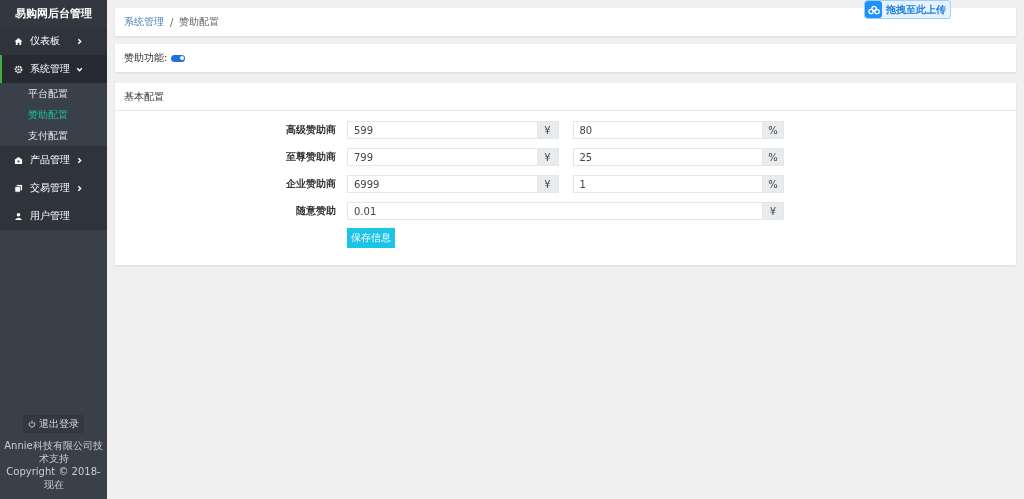 The height and width of the screenshot is (499, 1024). I want to click on input-field: 25, so click(667, 157).